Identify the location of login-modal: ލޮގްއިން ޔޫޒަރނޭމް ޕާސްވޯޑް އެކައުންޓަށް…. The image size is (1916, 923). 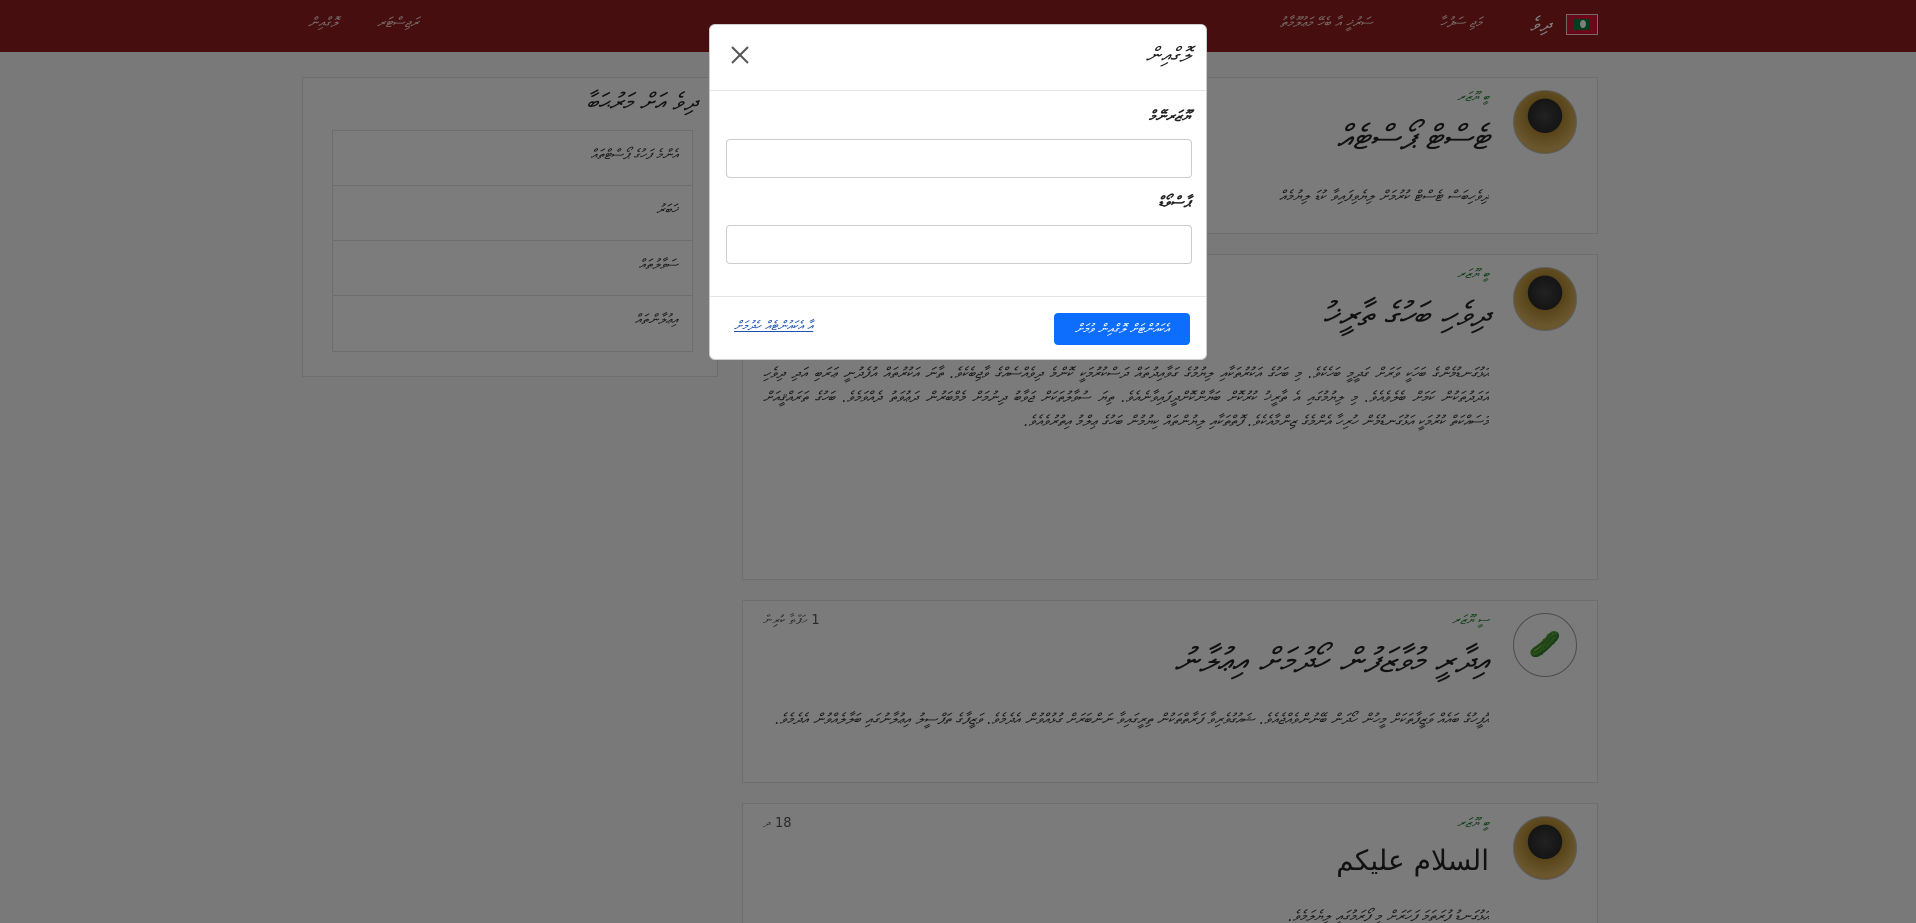
(958, 192).